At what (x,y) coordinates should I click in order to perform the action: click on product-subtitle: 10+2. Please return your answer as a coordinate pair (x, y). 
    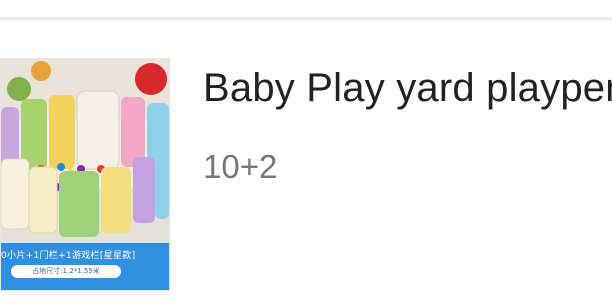
    Looking at the image, I should click on (240, 166).